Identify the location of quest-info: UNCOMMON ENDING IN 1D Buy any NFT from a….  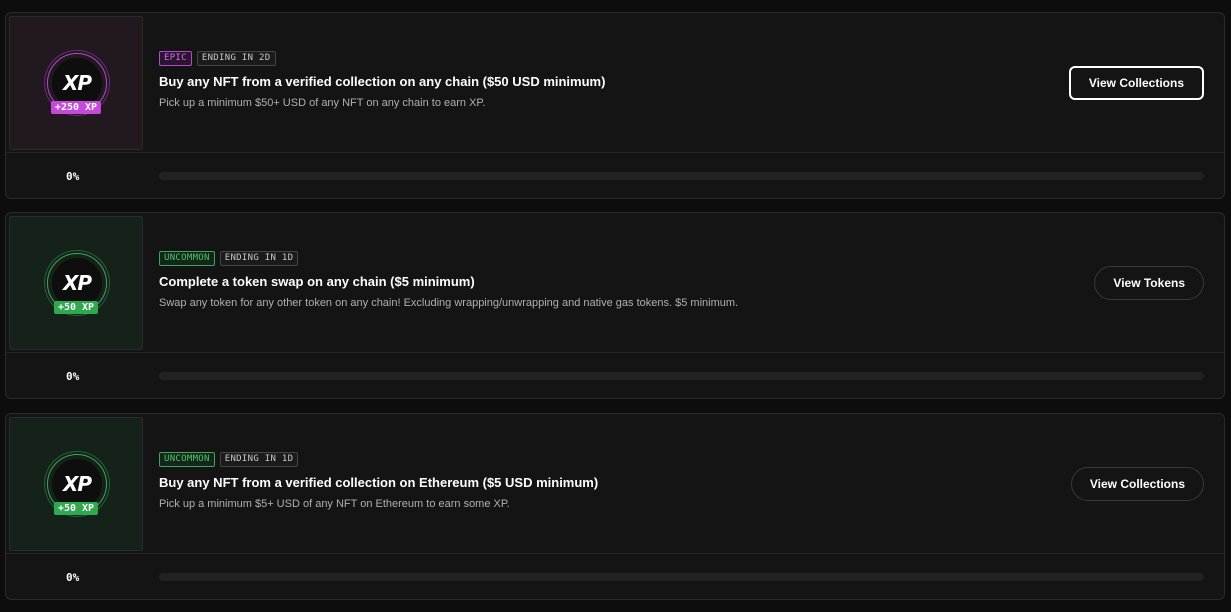
(378, 481).